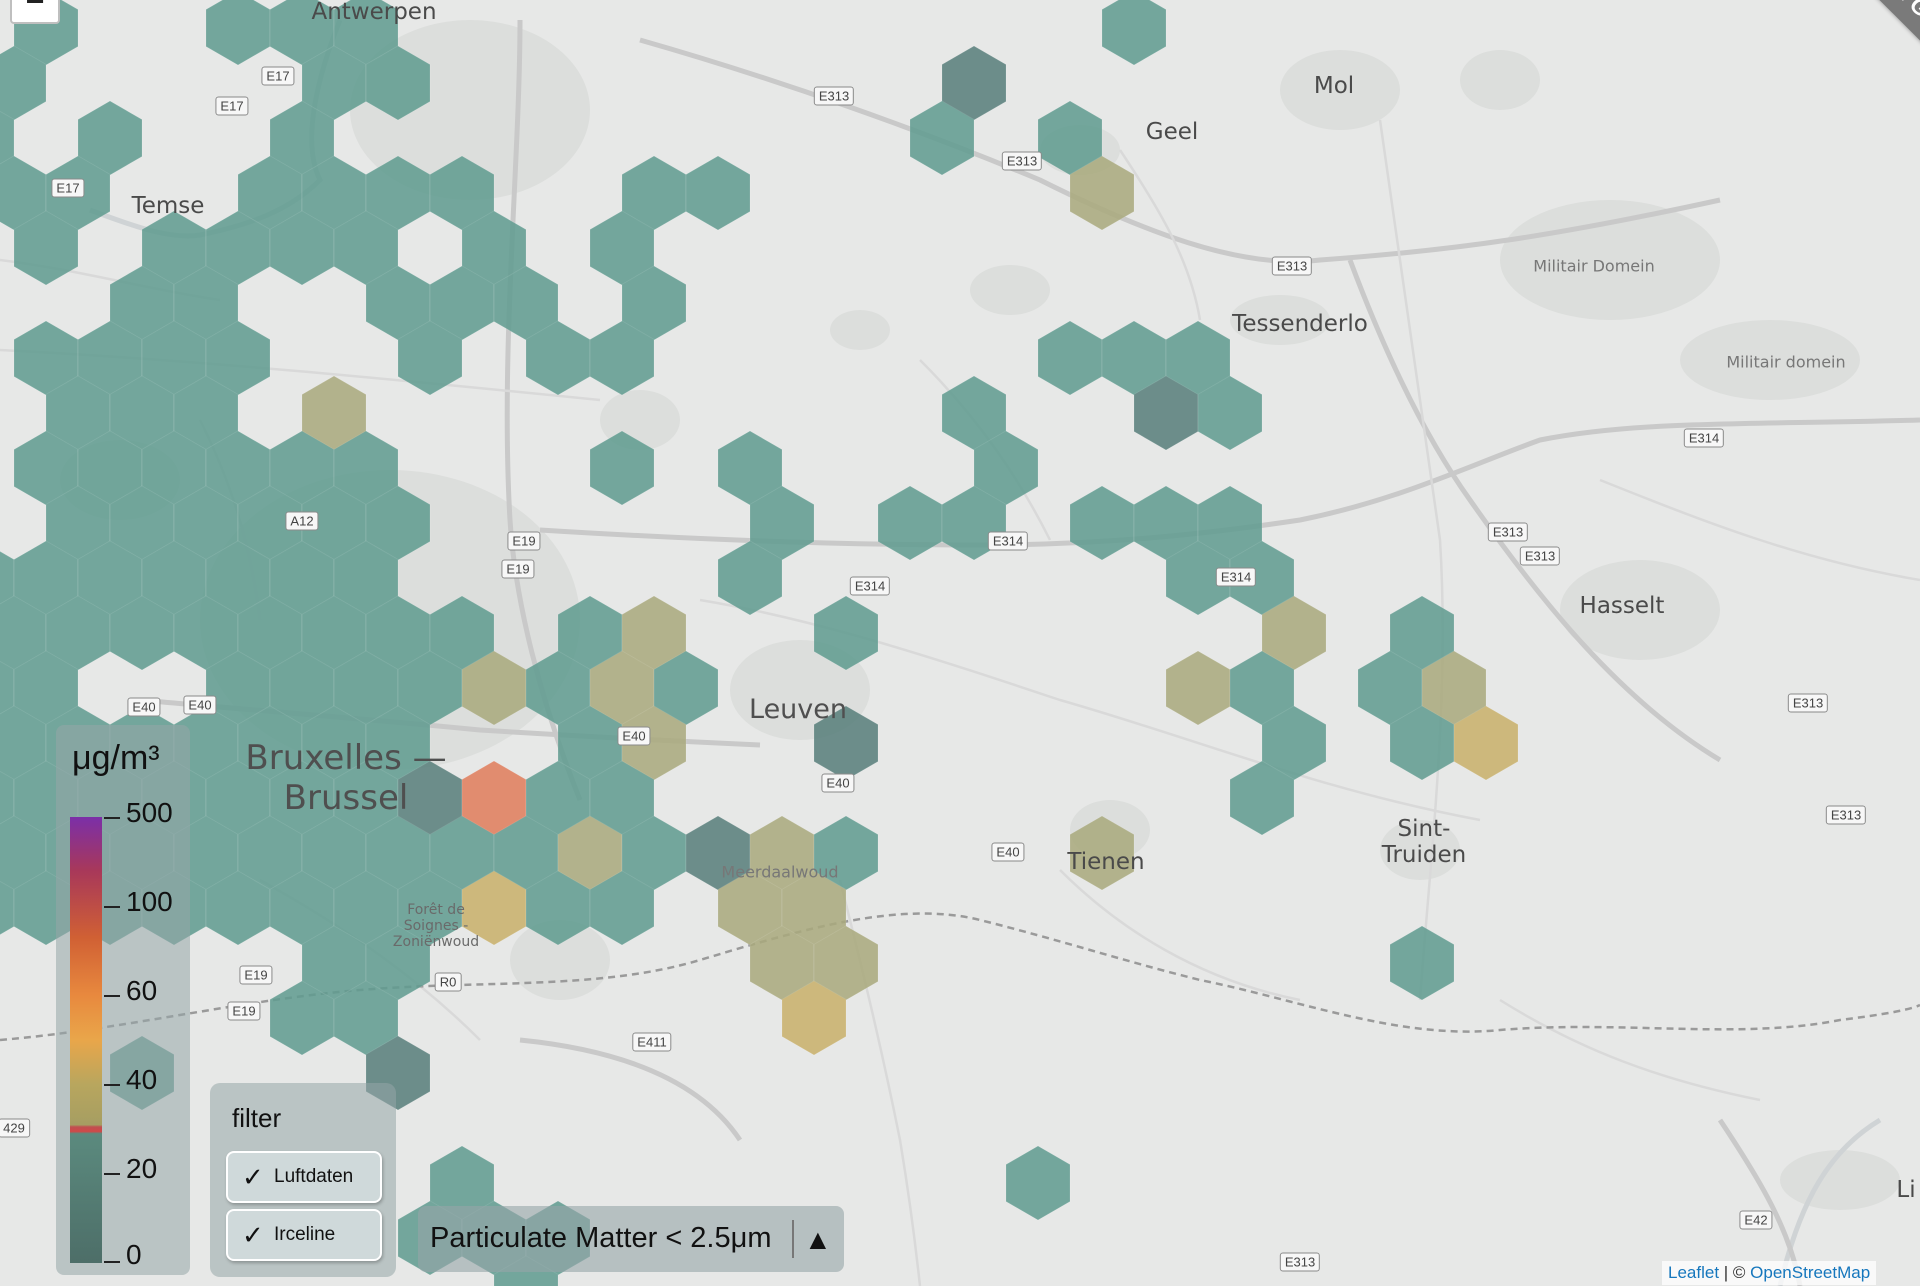 This screenshot has height=1286, width=1920. I want to click on place-label: Leuven, so click(798, 709).